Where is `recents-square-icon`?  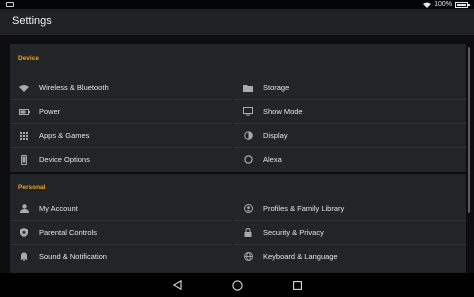 recents-square-icon is located at coordinates (297, 285).